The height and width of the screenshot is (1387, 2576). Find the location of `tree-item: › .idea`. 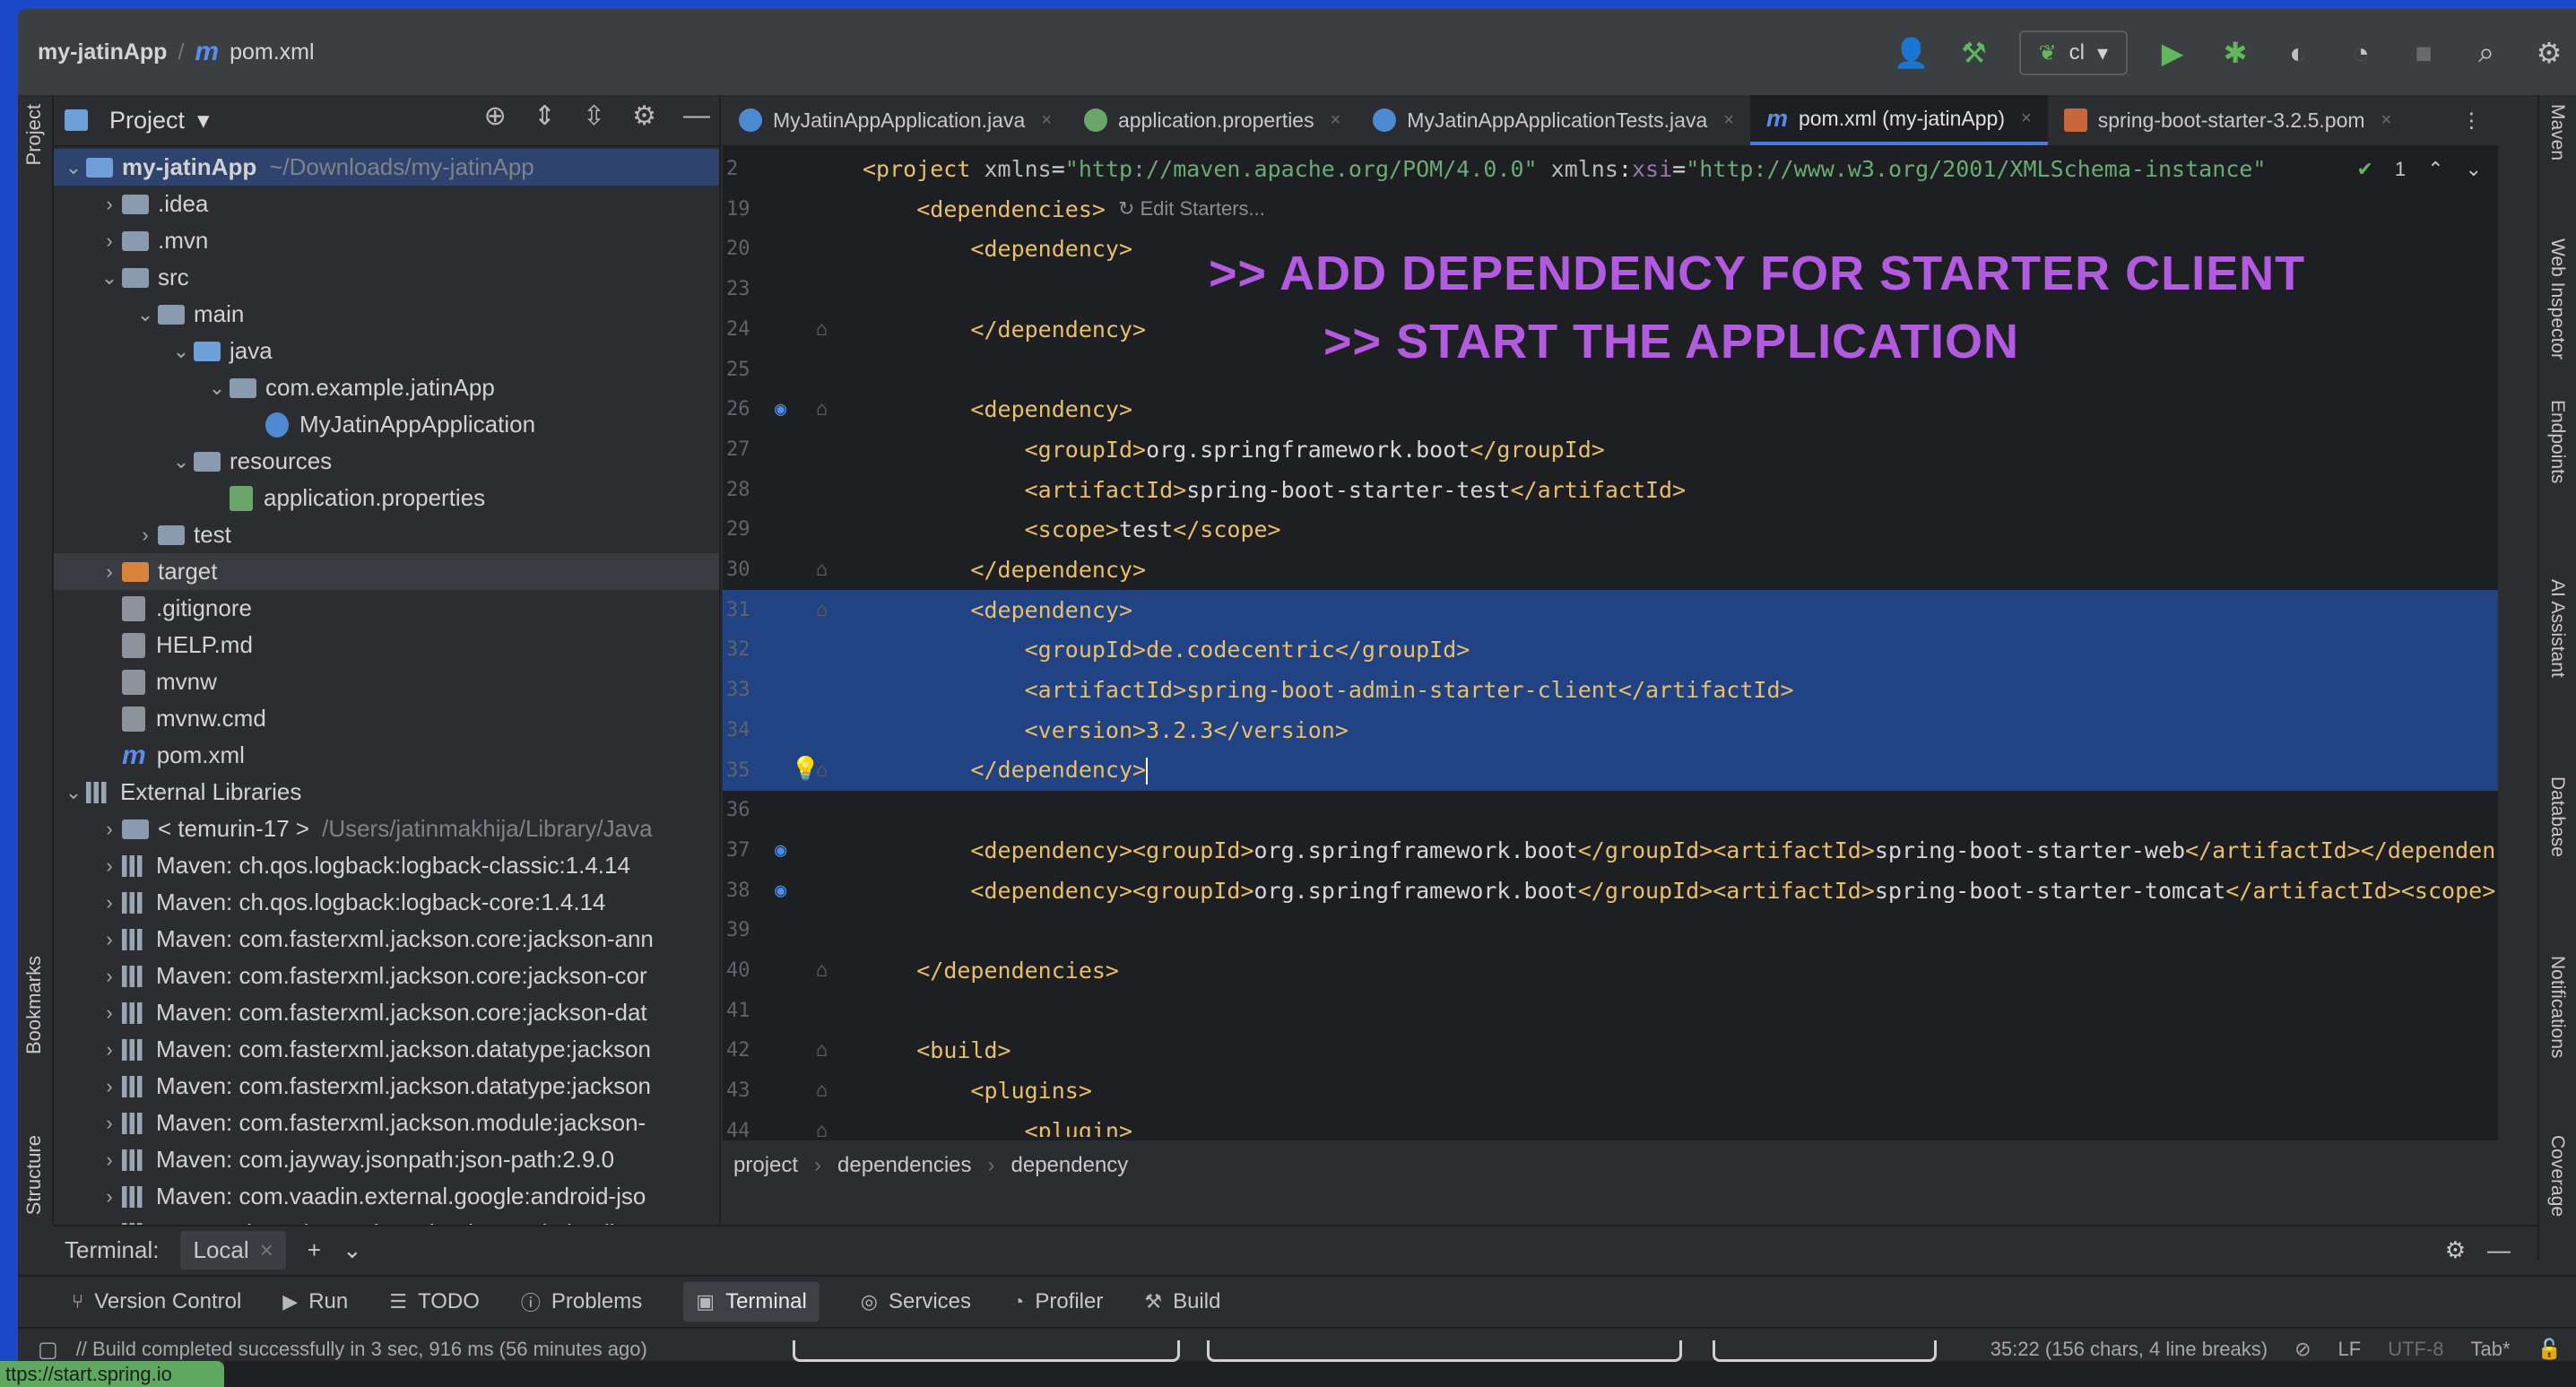

tree-item: › .idea is located at coordinates (386, 204).